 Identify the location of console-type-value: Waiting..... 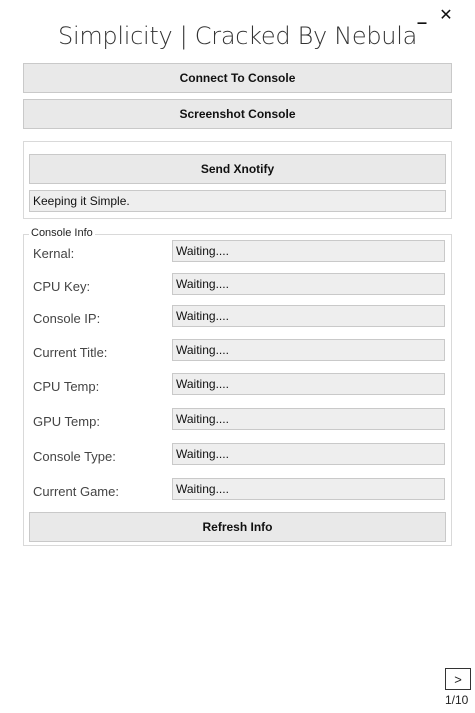
(308, 454).